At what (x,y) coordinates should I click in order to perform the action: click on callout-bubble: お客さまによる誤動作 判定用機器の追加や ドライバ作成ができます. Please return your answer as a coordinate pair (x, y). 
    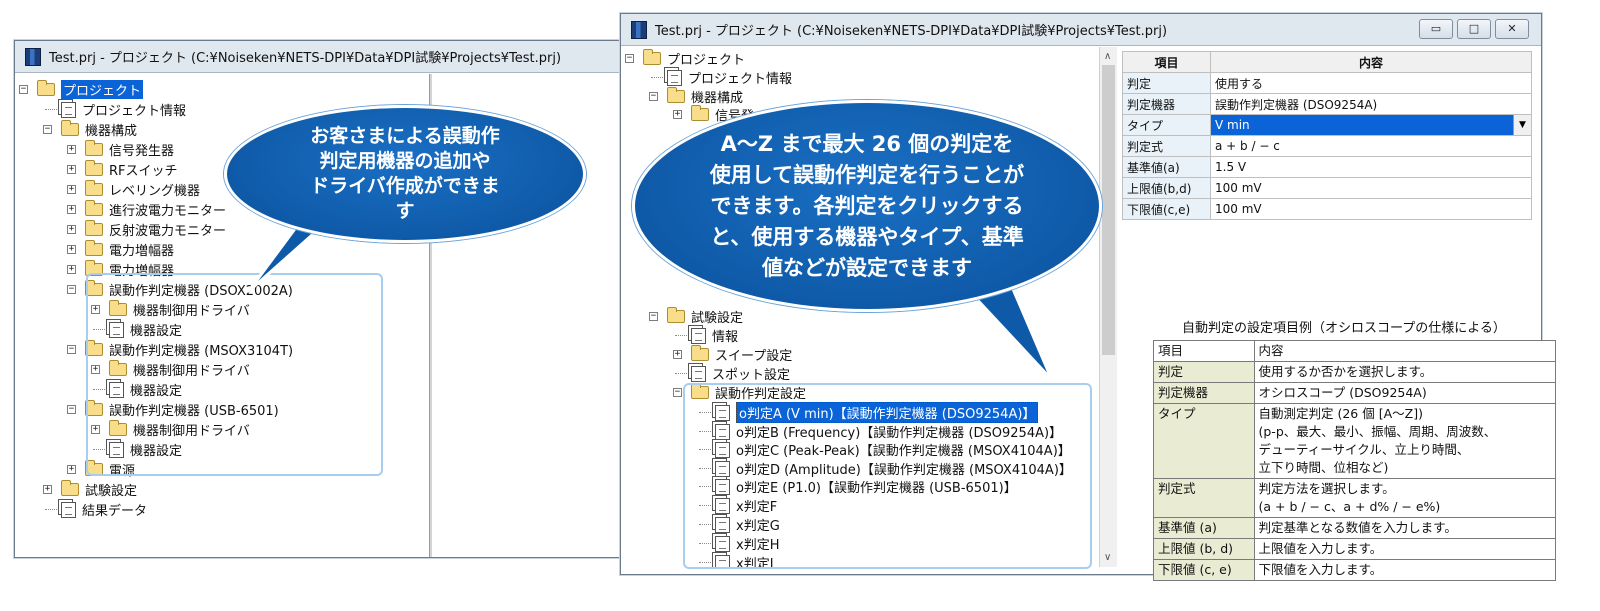
    Looking at the image, I should click on (405, 174).